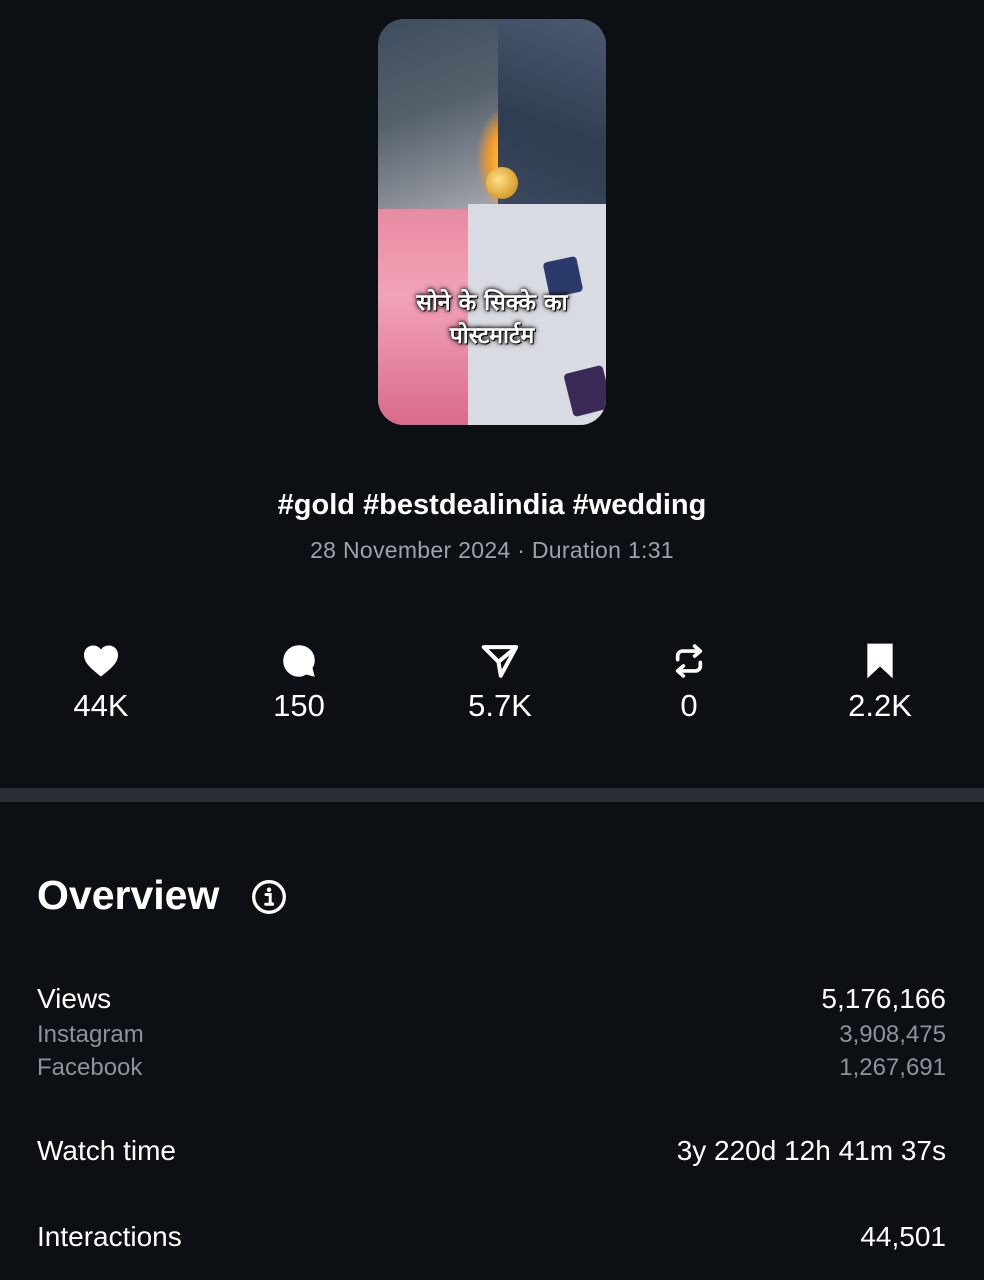  I want to click on heart-icon, so click(101, 661).